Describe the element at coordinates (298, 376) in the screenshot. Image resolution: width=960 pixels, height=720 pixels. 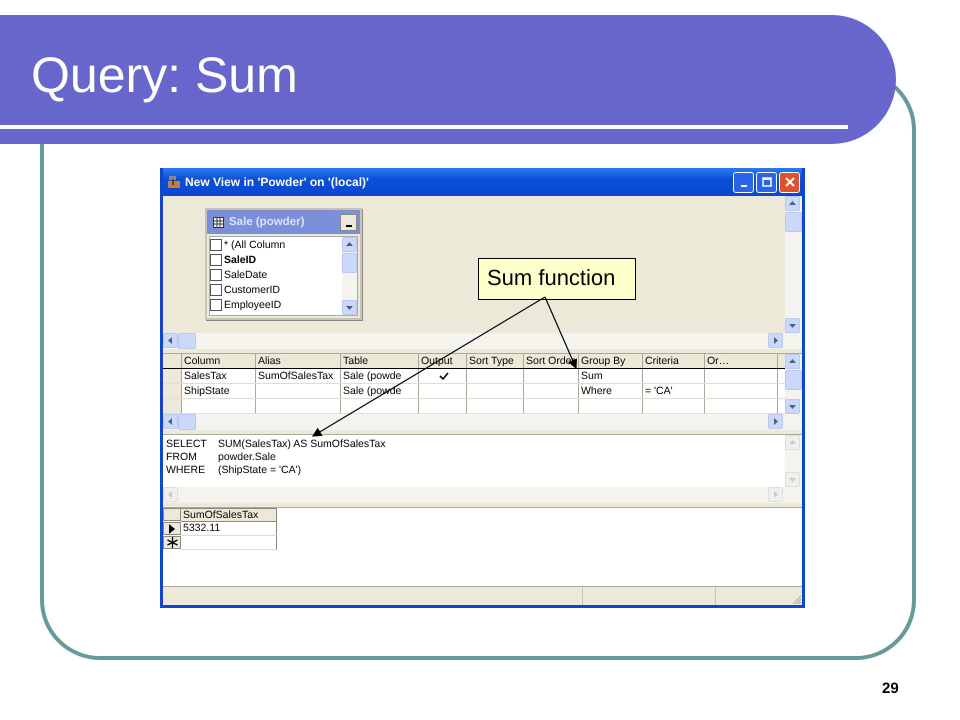
I see `table-cell: SumOfSalesTax` at that location.